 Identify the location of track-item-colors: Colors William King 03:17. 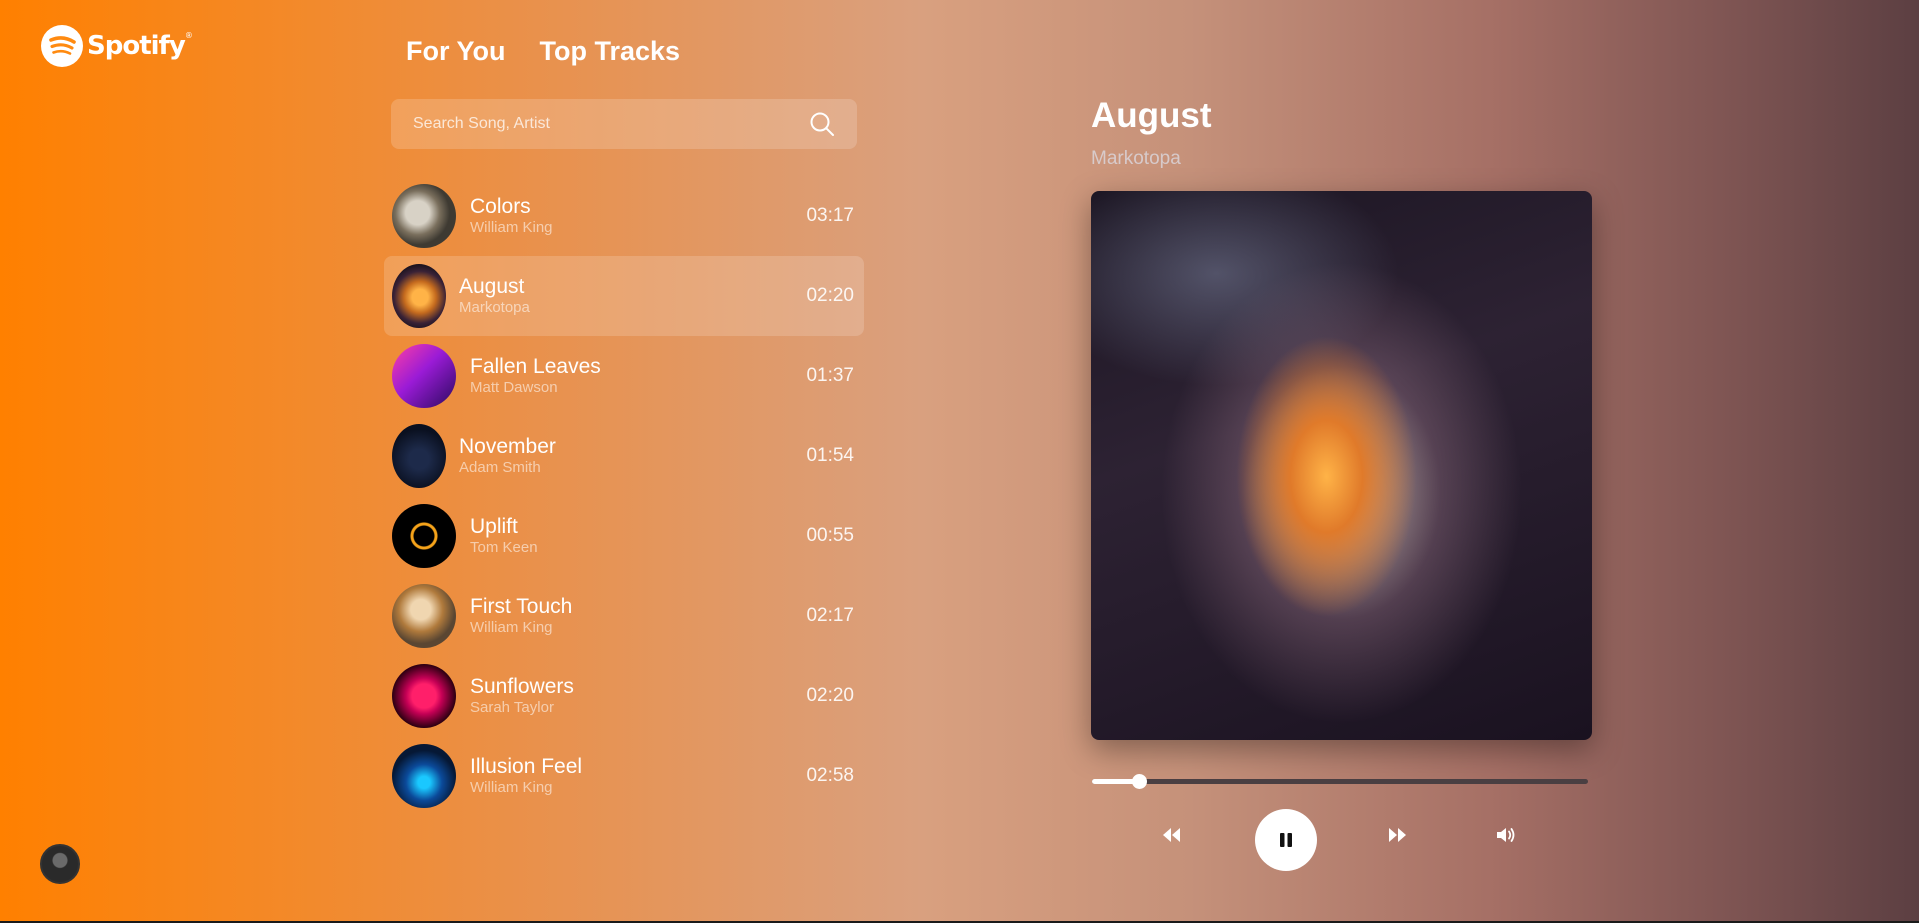
(624, 216).